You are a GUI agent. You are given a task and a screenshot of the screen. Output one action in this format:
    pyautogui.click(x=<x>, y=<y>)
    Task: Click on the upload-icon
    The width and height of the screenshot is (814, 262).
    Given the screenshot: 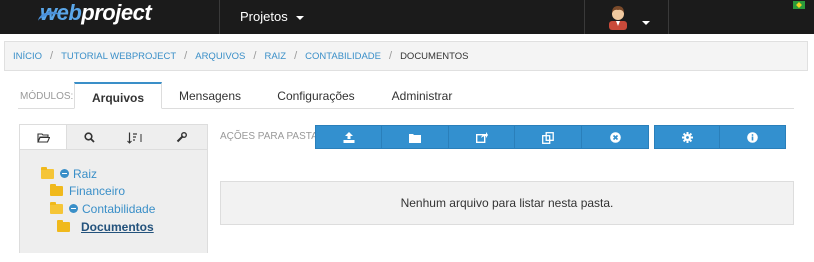 What is the action you would take?
    pyautogui.click(x=349, y=137)
    